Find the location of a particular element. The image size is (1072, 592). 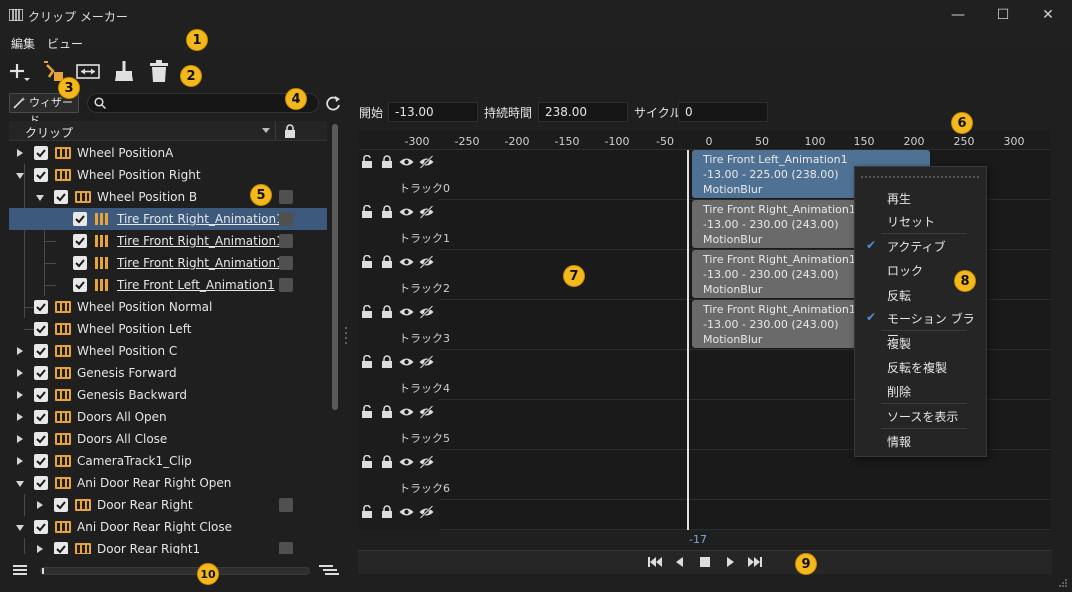

add-dropdown-icon is located at coordinates (19, 71).